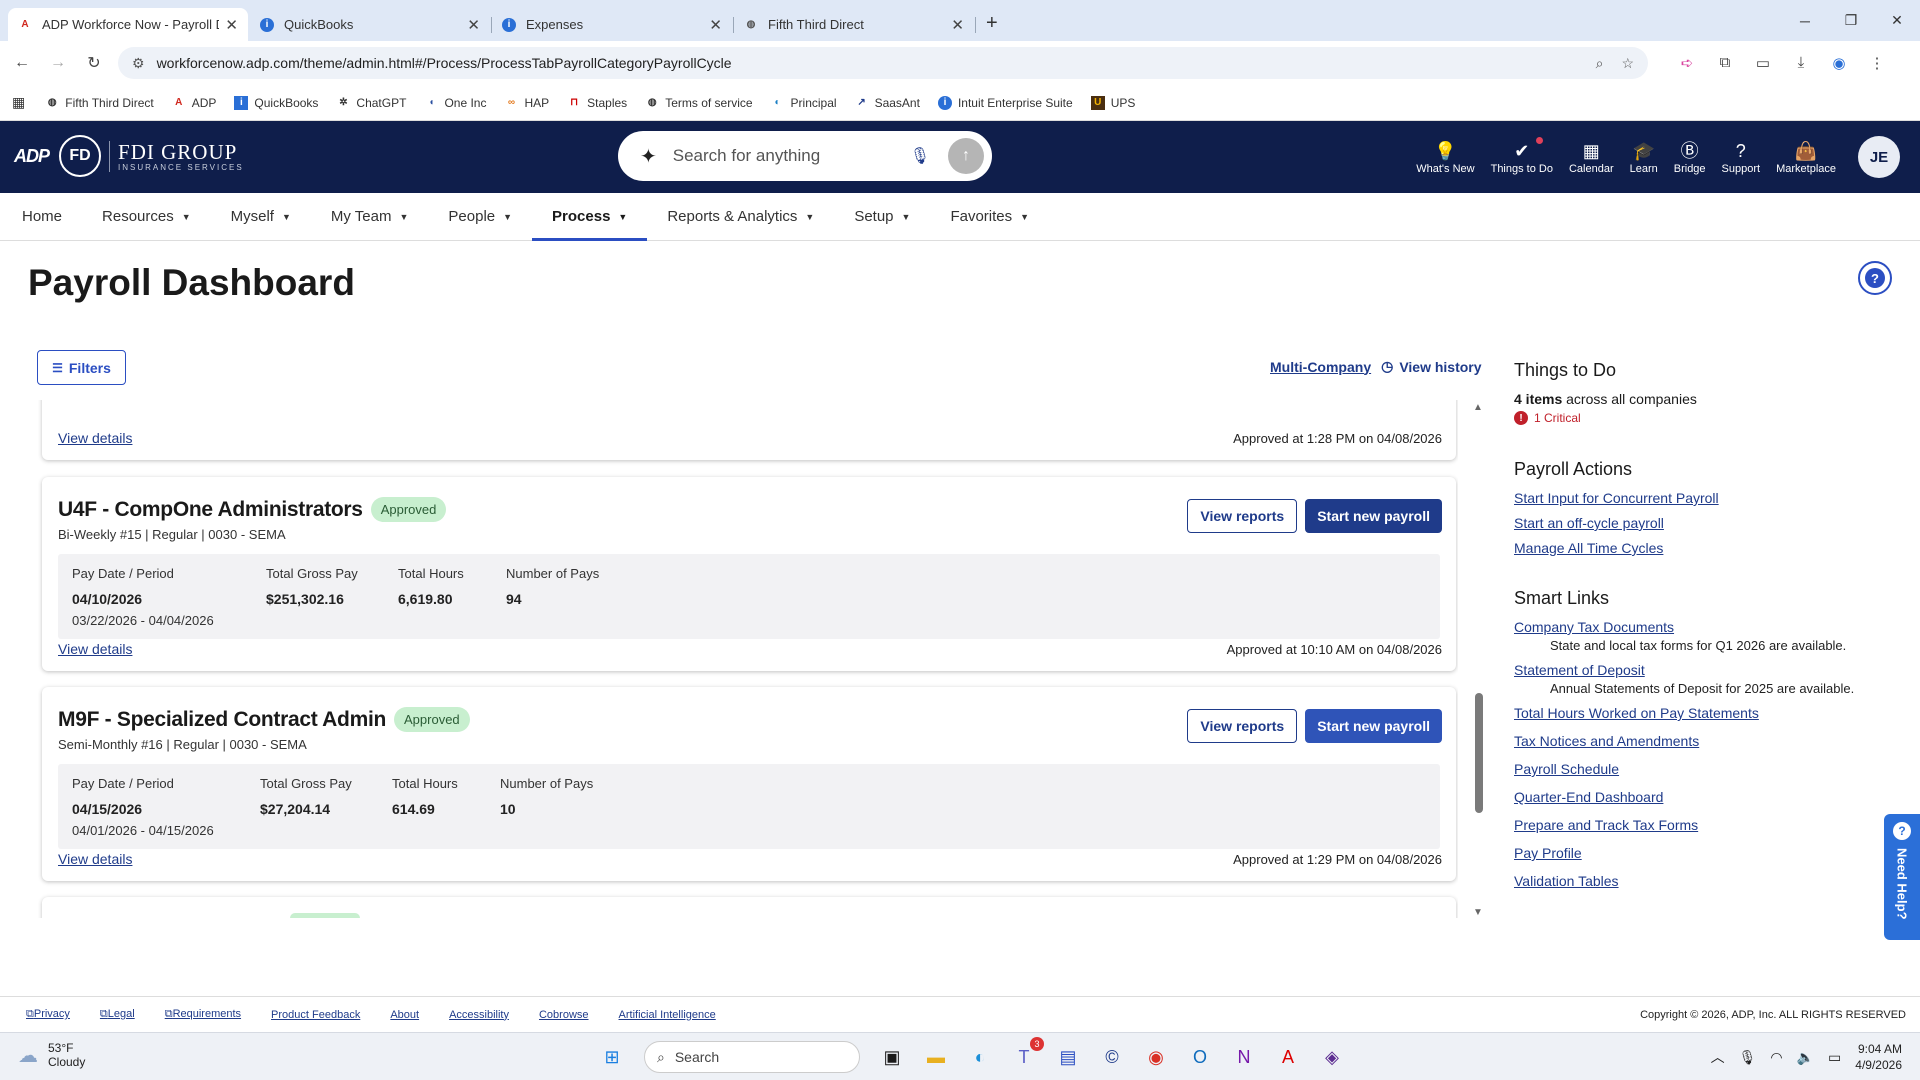 The image size is (1920, 1080). I want to click on windows-start-icon: ⊞, so click(612, 1057).